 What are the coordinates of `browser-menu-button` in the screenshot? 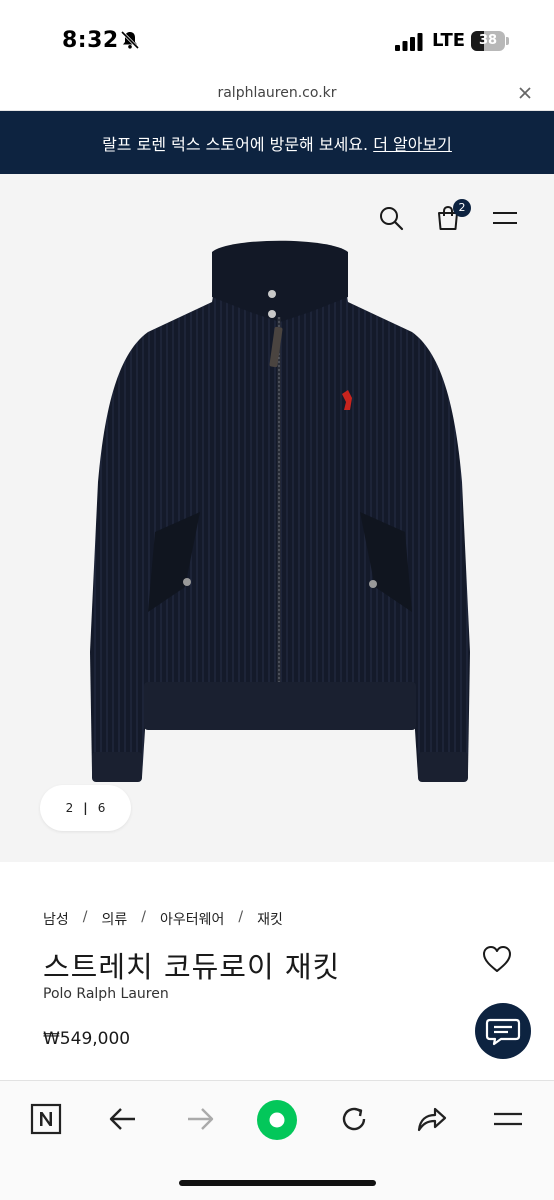 It's located at (508, 1119).